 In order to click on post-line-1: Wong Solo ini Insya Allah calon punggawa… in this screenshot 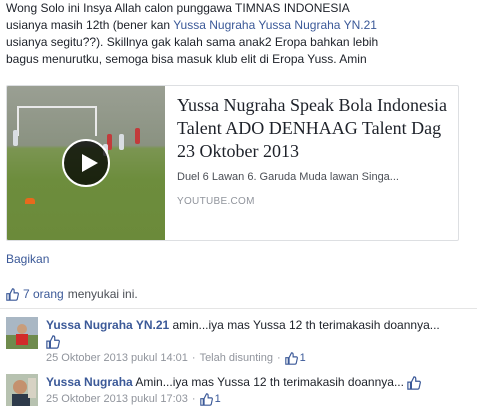, I will do `click(178, 8)`.